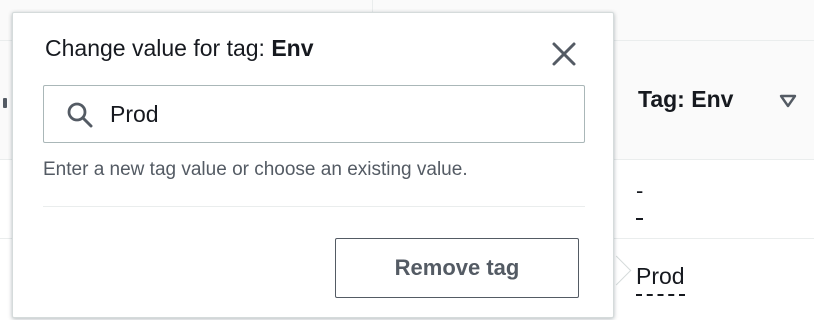 The width and height of the screenshot is (814, 320). Describe the element at coordinates (640, 190) in the screenshot. I see `cell-value: -` at that location.